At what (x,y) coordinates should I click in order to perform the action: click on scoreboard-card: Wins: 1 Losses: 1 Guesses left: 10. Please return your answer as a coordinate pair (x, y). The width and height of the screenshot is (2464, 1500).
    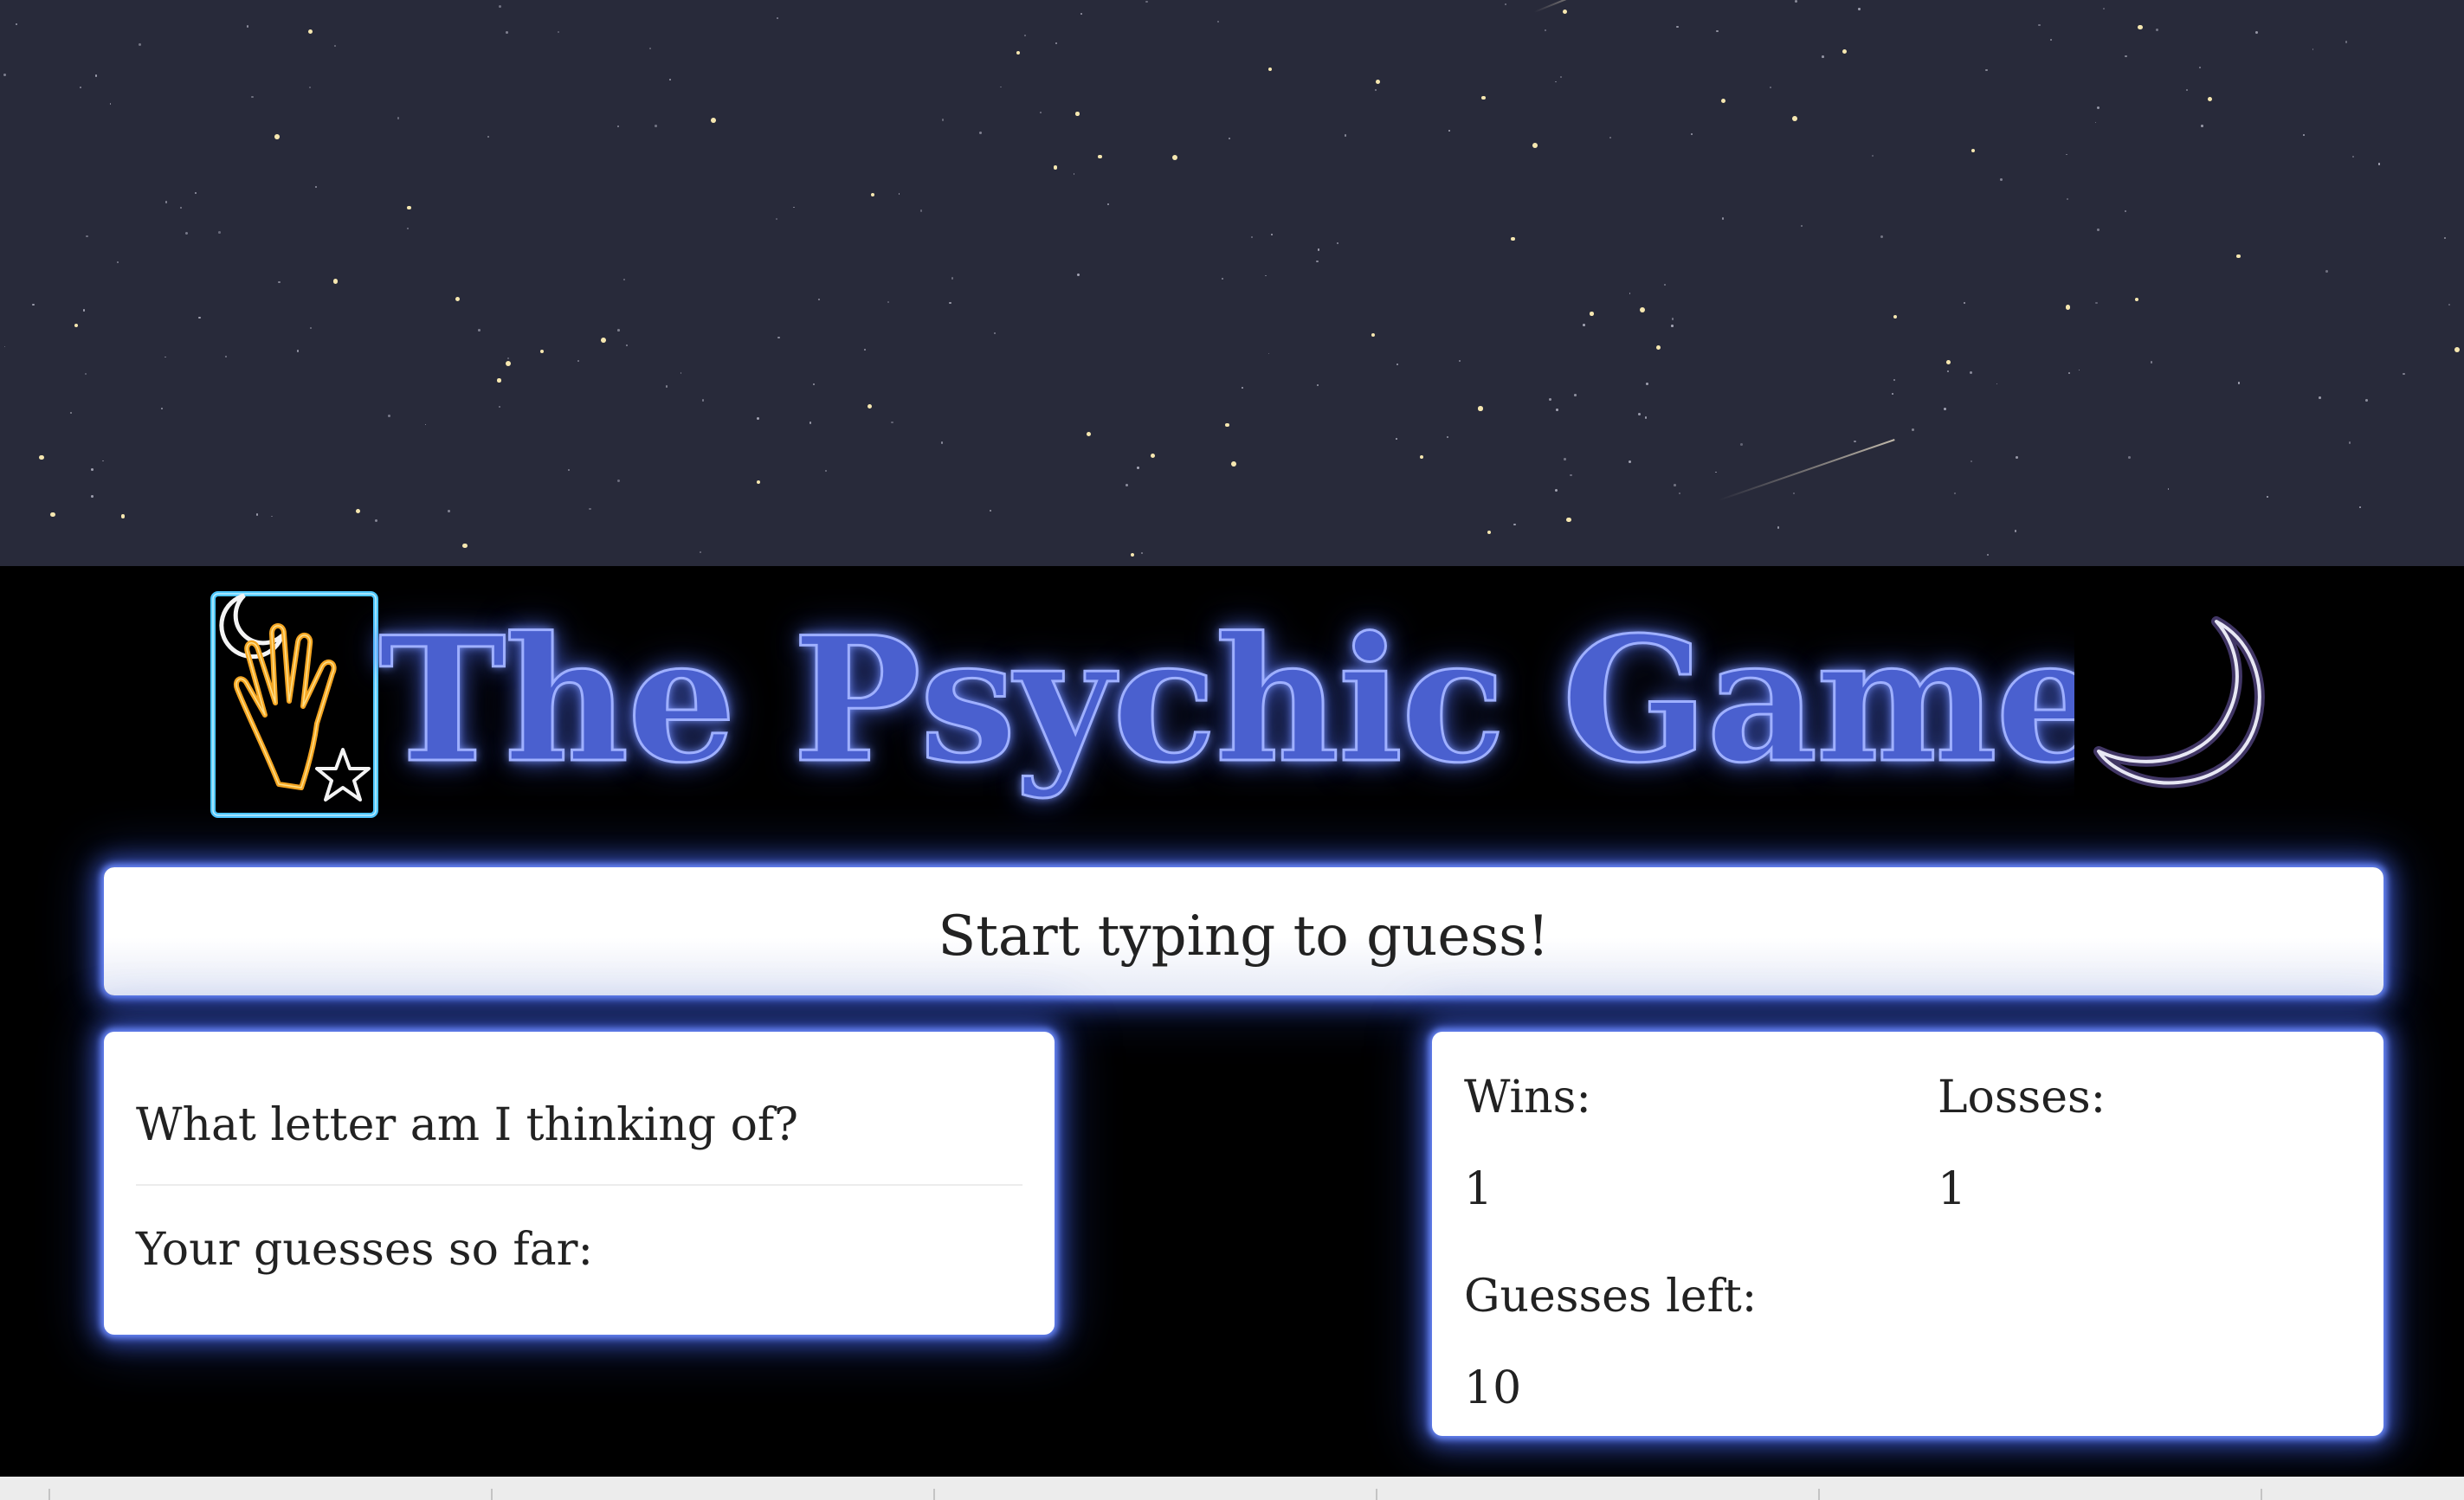
    Looking at the image, I should click on (1907, 1234).